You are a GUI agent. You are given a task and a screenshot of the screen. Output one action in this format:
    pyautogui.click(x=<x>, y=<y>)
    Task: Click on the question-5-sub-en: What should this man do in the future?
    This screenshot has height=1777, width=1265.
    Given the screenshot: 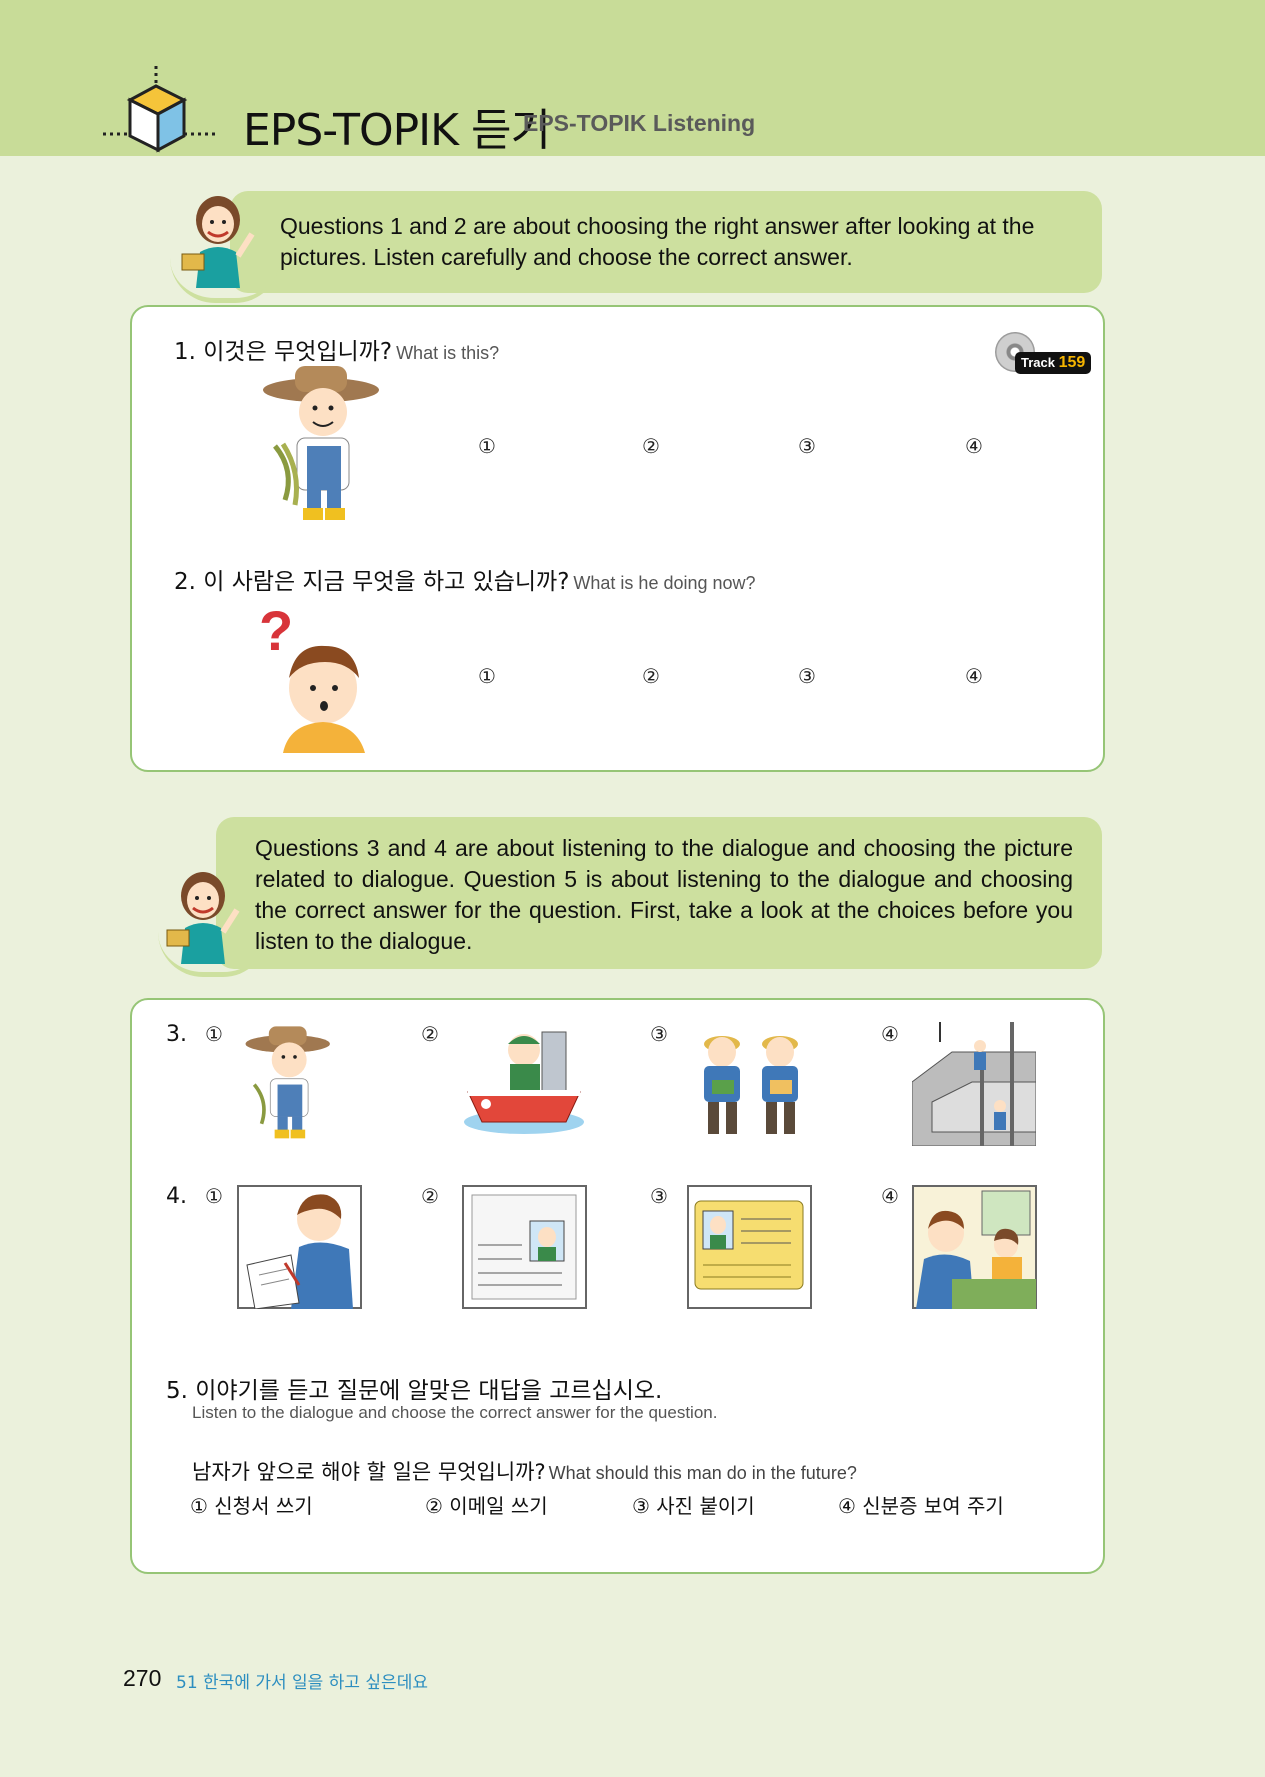 What is the action you would take?
    pyautogui.click(x=702, y=1473)
    